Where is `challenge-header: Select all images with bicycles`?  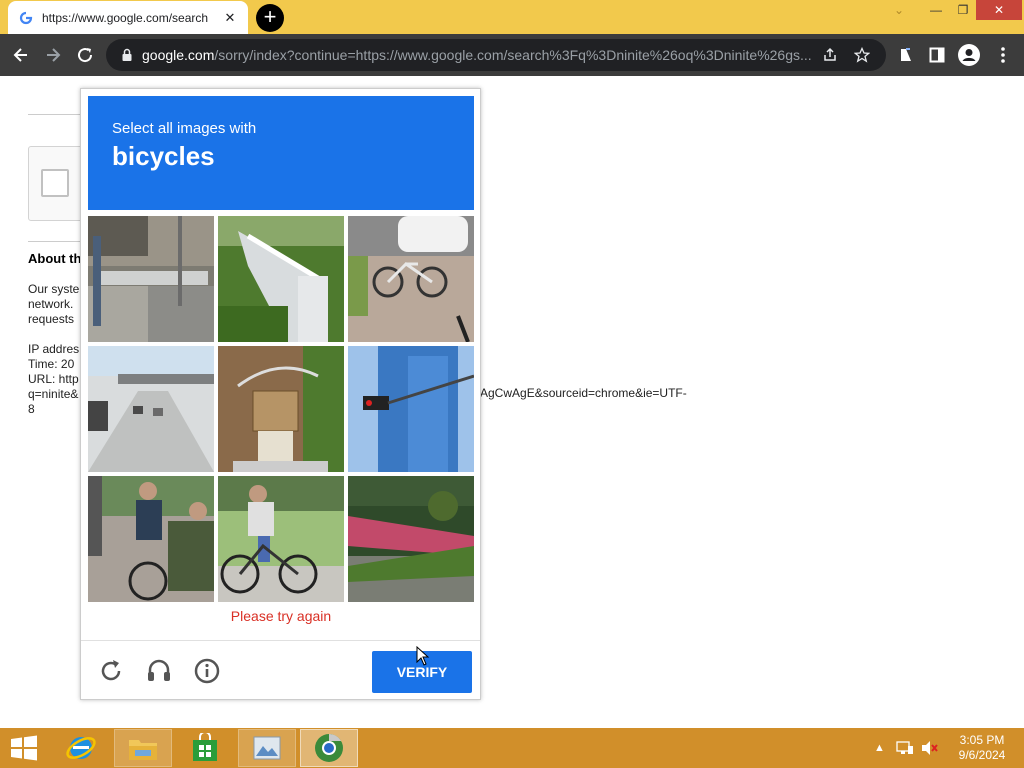
challenge-header: Select all images with bicycles is located at coordinates (281, 153).